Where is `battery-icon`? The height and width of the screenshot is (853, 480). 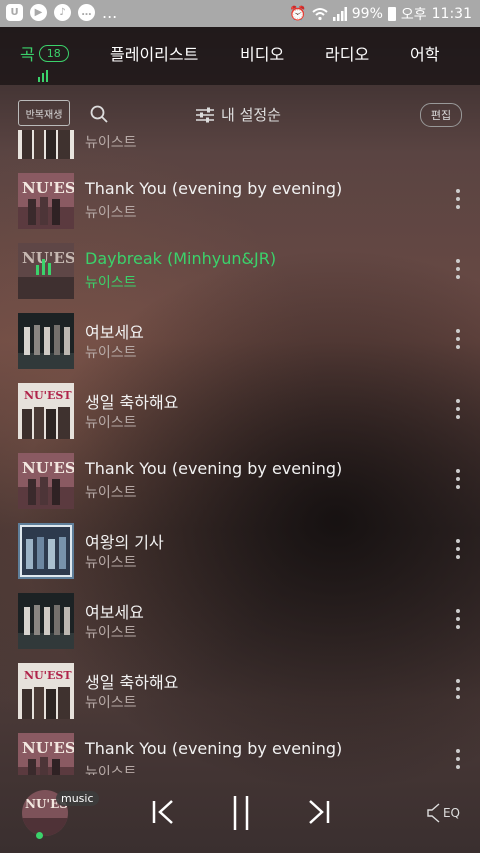 battery-icon is located at coordinates (391, 14).